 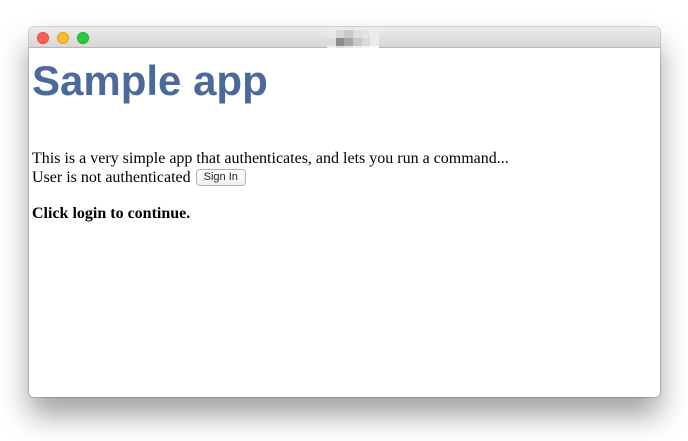 I want to click on minimize-window-button, so click(x=63, y=38).